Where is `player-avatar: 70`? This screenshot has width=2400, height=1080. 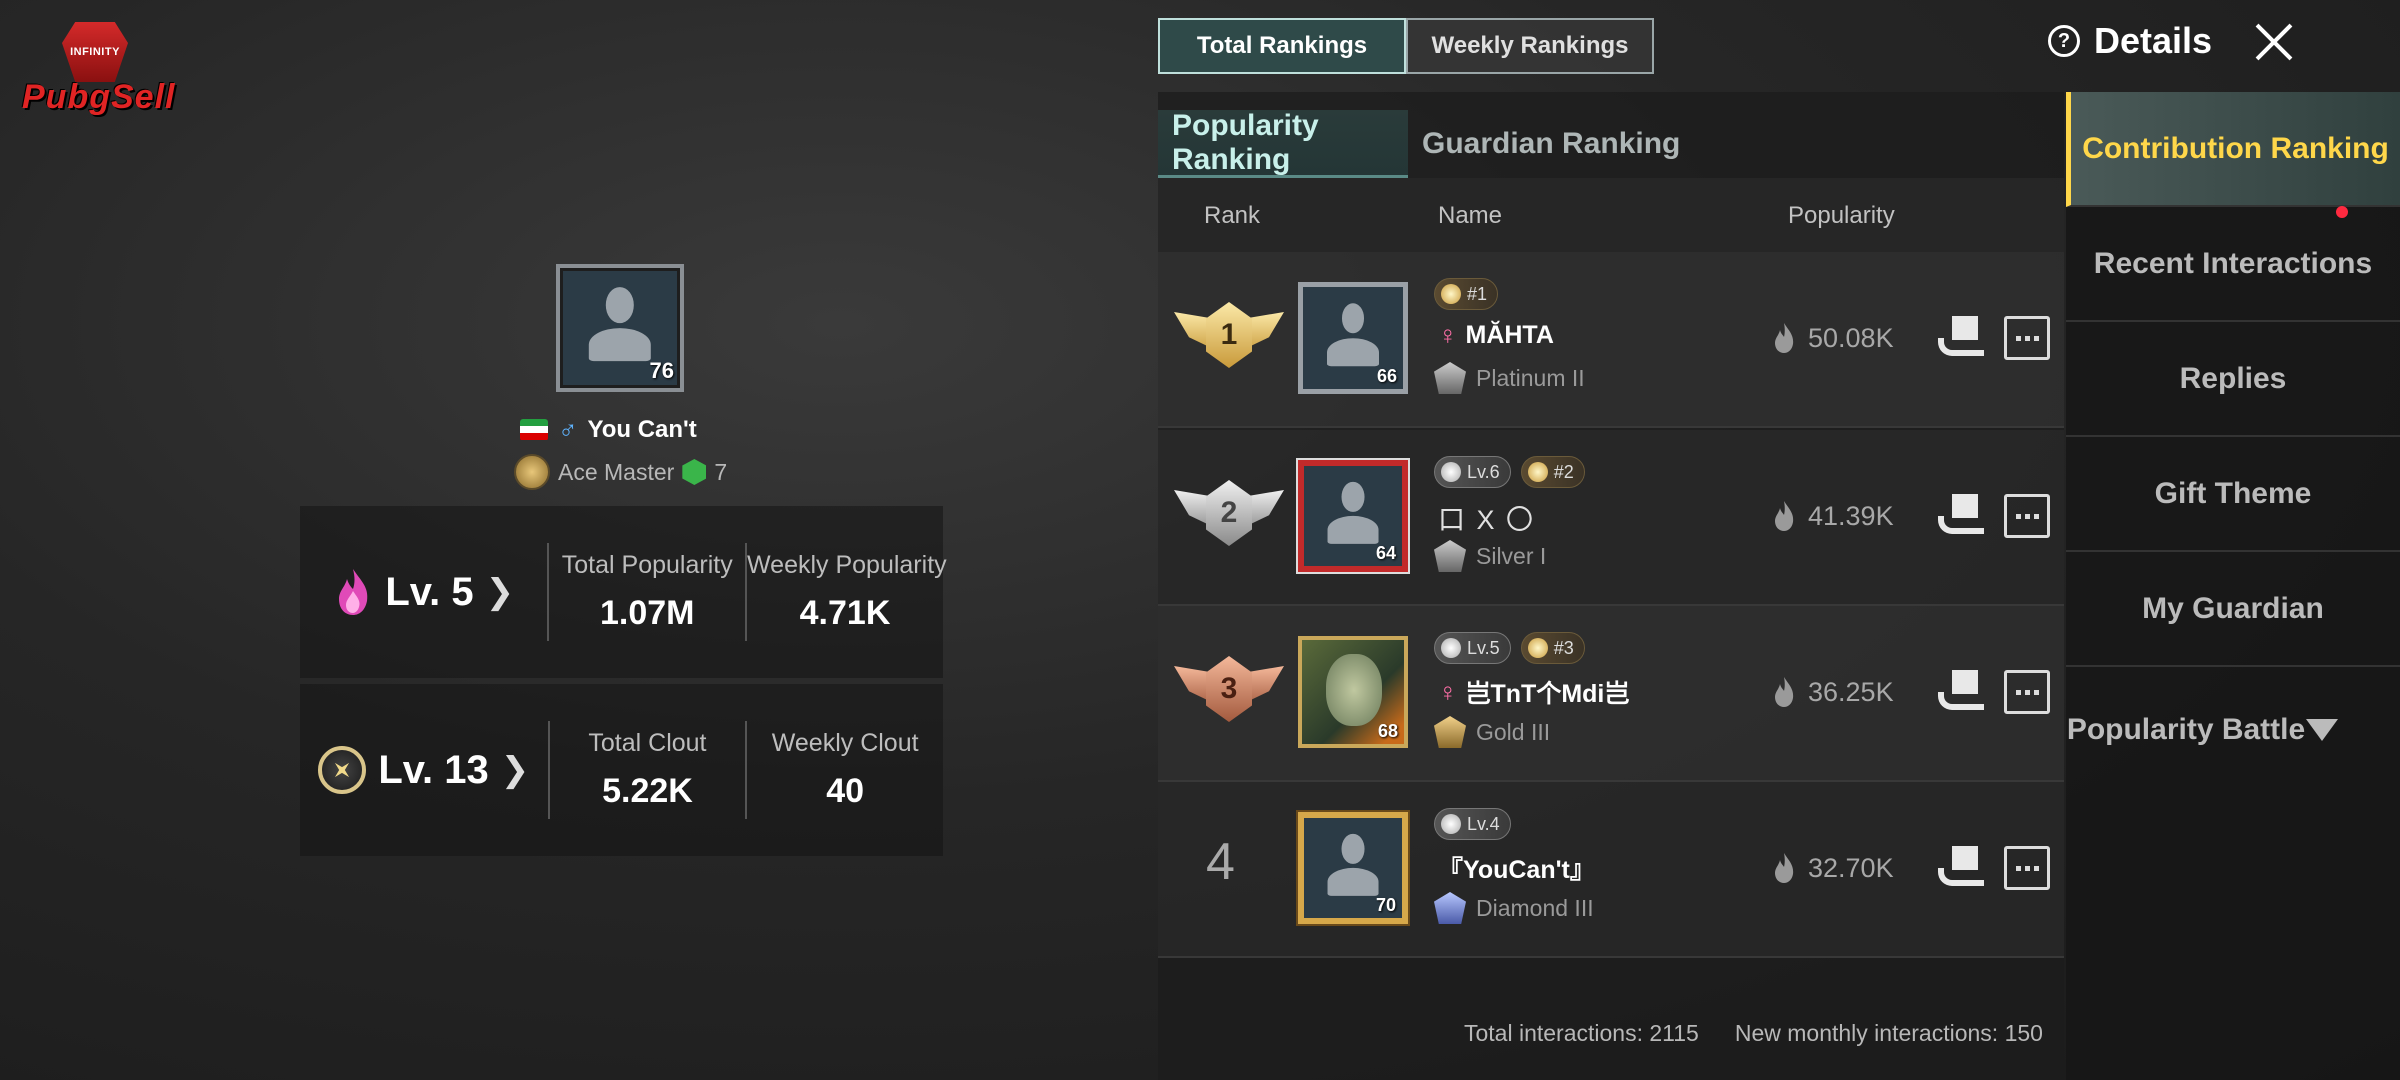 player-avatar: 70 is located at coordinates (1353, 868).